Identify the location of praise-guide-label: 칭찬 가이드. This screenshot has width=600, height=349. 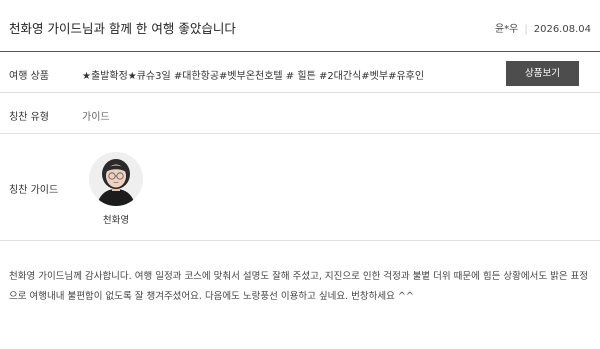
(34, 190).